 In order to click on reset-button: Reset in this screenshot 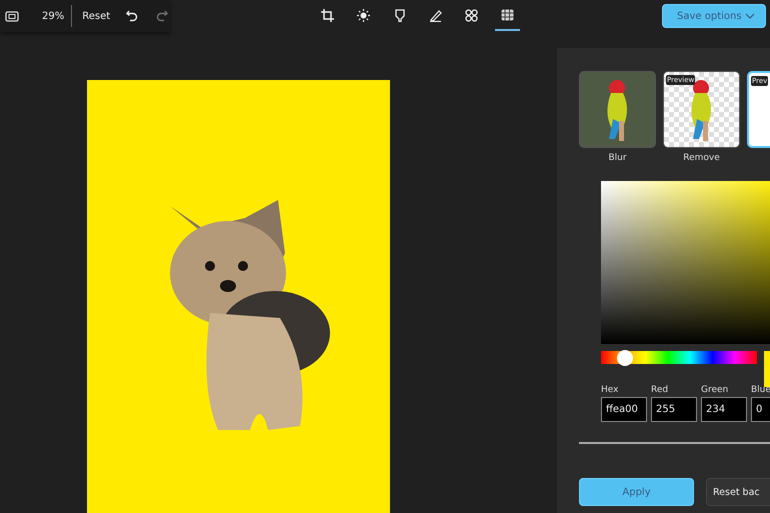, I will do `click(96, 16)`.